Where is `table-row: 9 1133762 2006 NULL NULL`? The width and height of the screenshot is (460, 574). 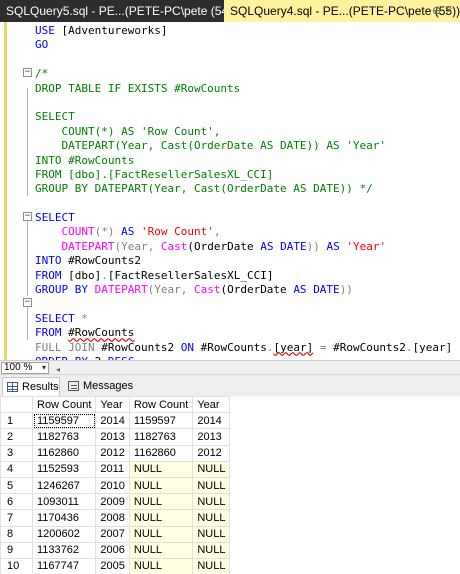 table-row: 9 1133762 2006 NULL NULL is located at coordinates (115, 550).